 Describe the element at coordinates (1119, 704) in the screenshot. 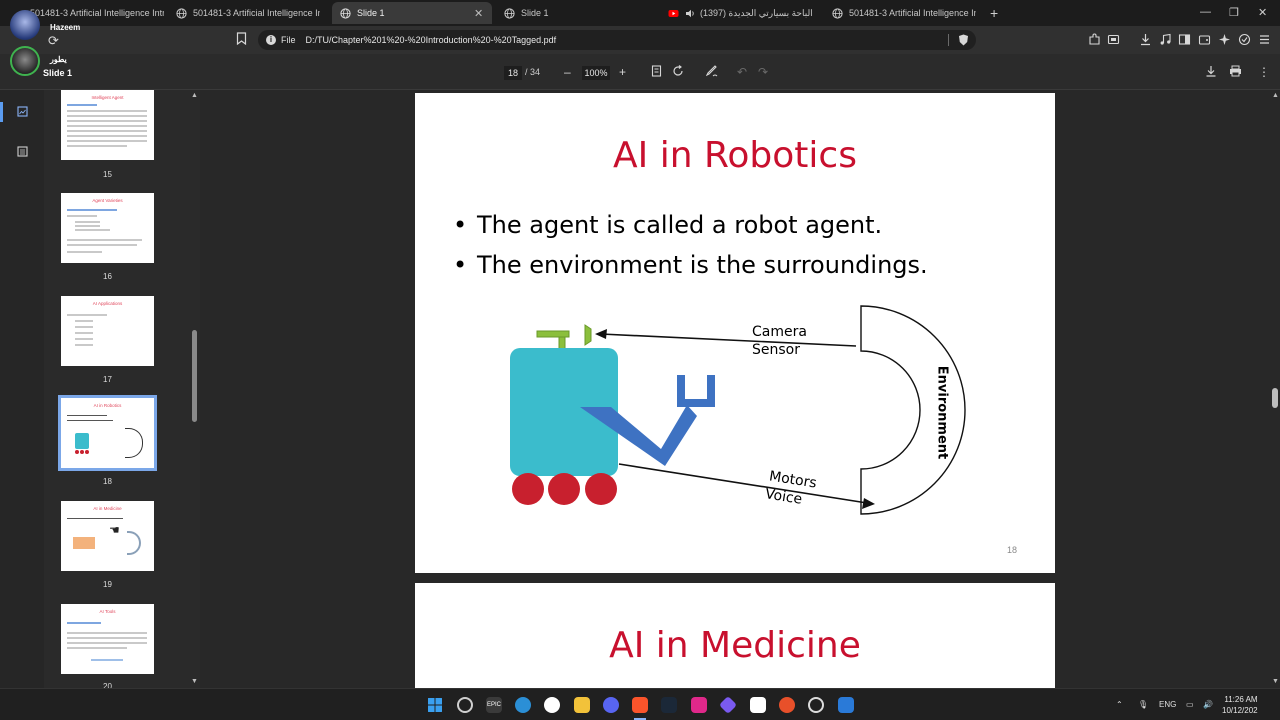

I see `tray-expand-icon: ⌃` at that location.